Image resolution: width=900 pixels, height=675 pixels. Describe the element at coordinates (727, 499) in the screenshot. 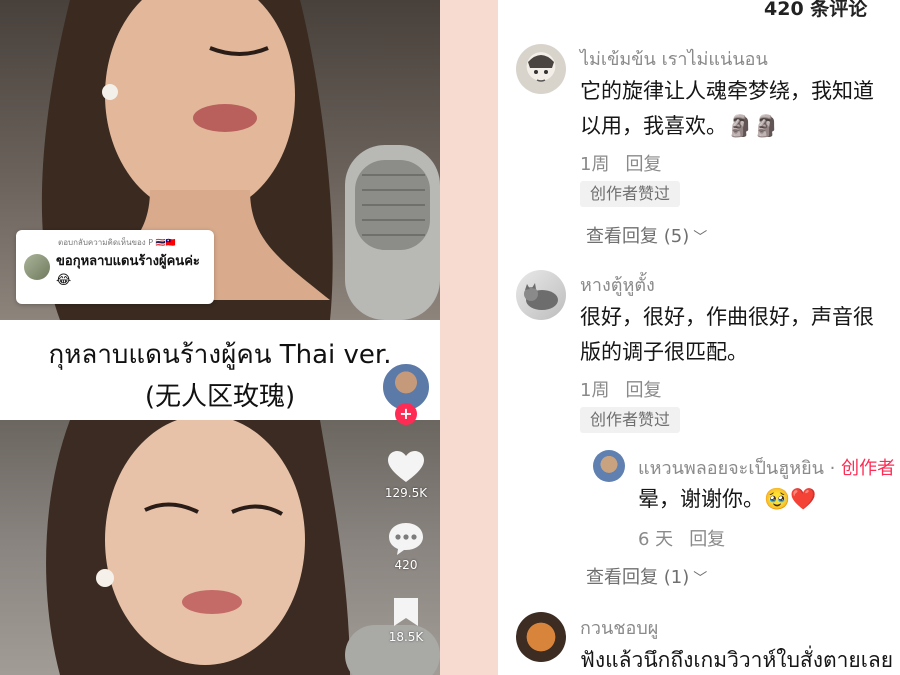

I see `reply-text: 晕，谢谢你。🥹❤️` at that location.